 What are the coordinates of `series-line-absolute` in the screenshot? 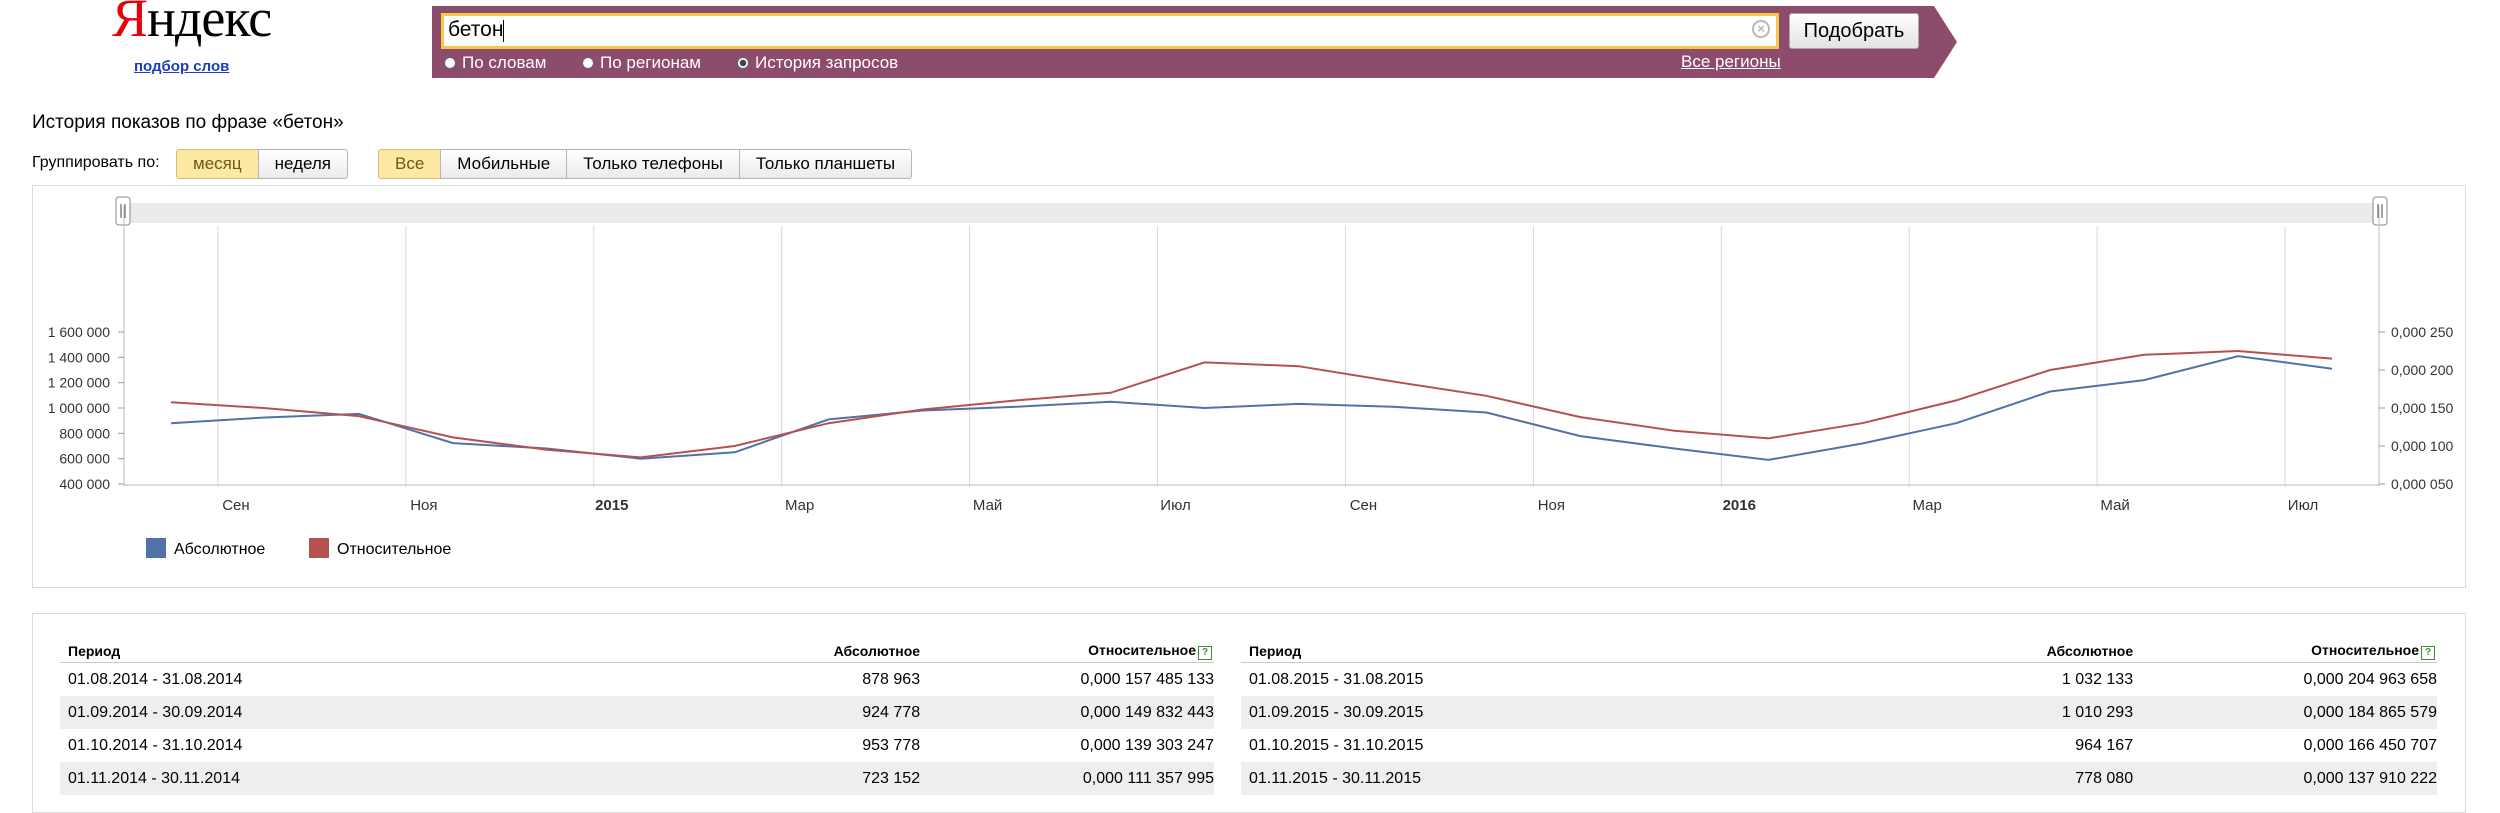 It's located at (1251, 408).